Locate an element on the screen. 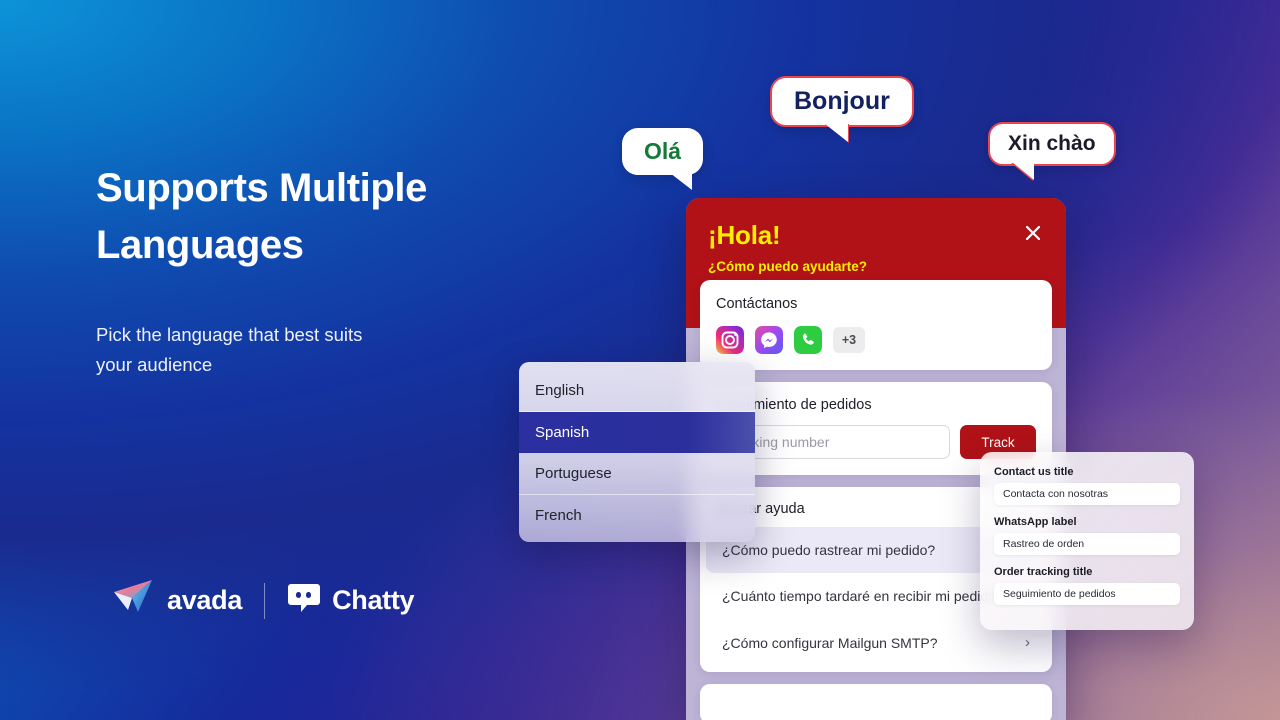  speech-bubble-ola: Olá is located at coordinates (663, 159).